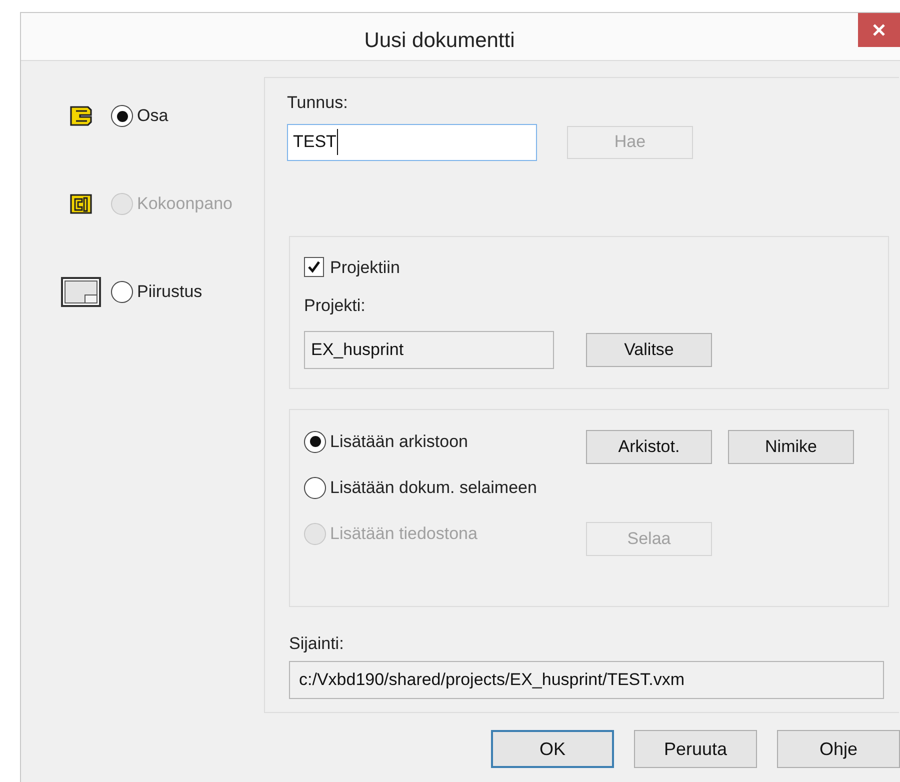 This screenshot has width=900, height=782. I want to click on radio-label: Lisätään arkistoon, so click(399, 441).